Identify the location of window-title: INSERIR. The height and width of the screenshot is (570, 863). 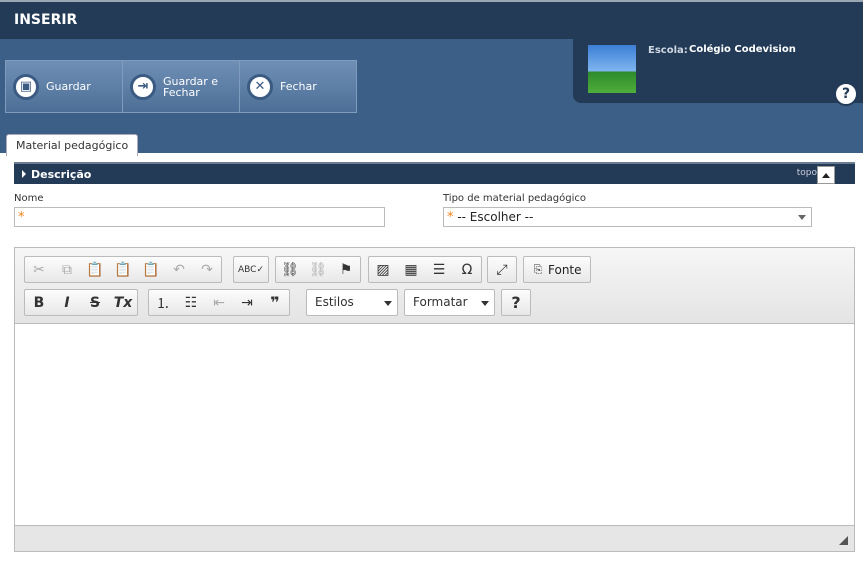
(431, 20).